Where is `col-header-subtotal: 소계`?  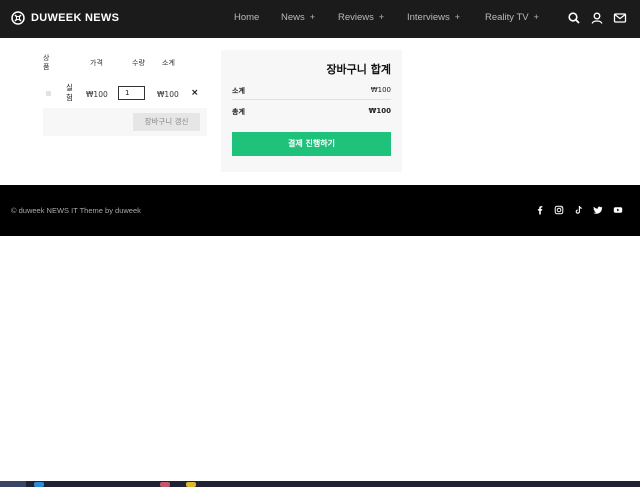
col-header-subtotal: 소계 is located at coordinates (168, 63).